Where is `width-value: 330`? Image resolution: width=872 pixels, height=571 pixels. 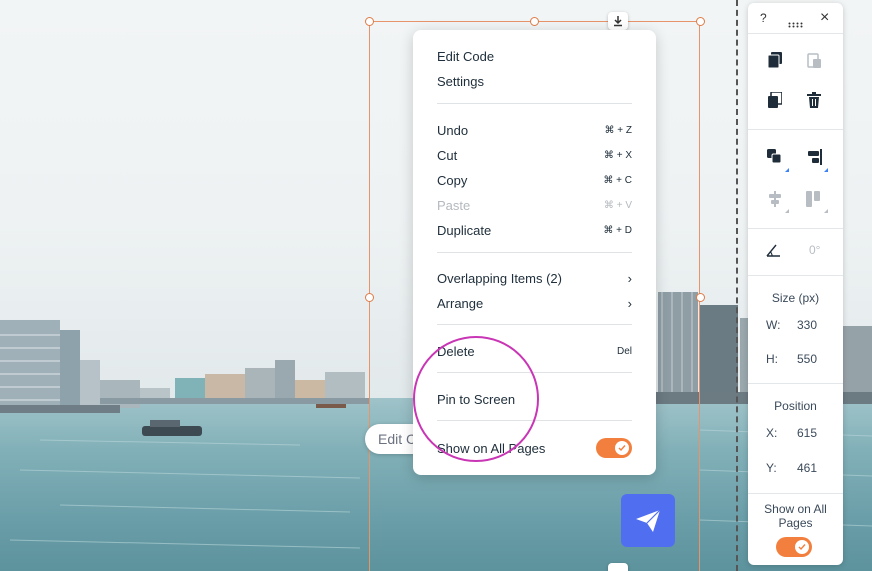
width-value: 330 is located at coordinates (807, 325).